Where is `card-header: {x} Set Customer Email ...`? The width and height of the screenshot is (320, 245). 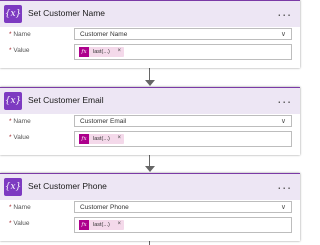 card-header: {x} Set Customer Email ... is located at coordinates (150, 100).